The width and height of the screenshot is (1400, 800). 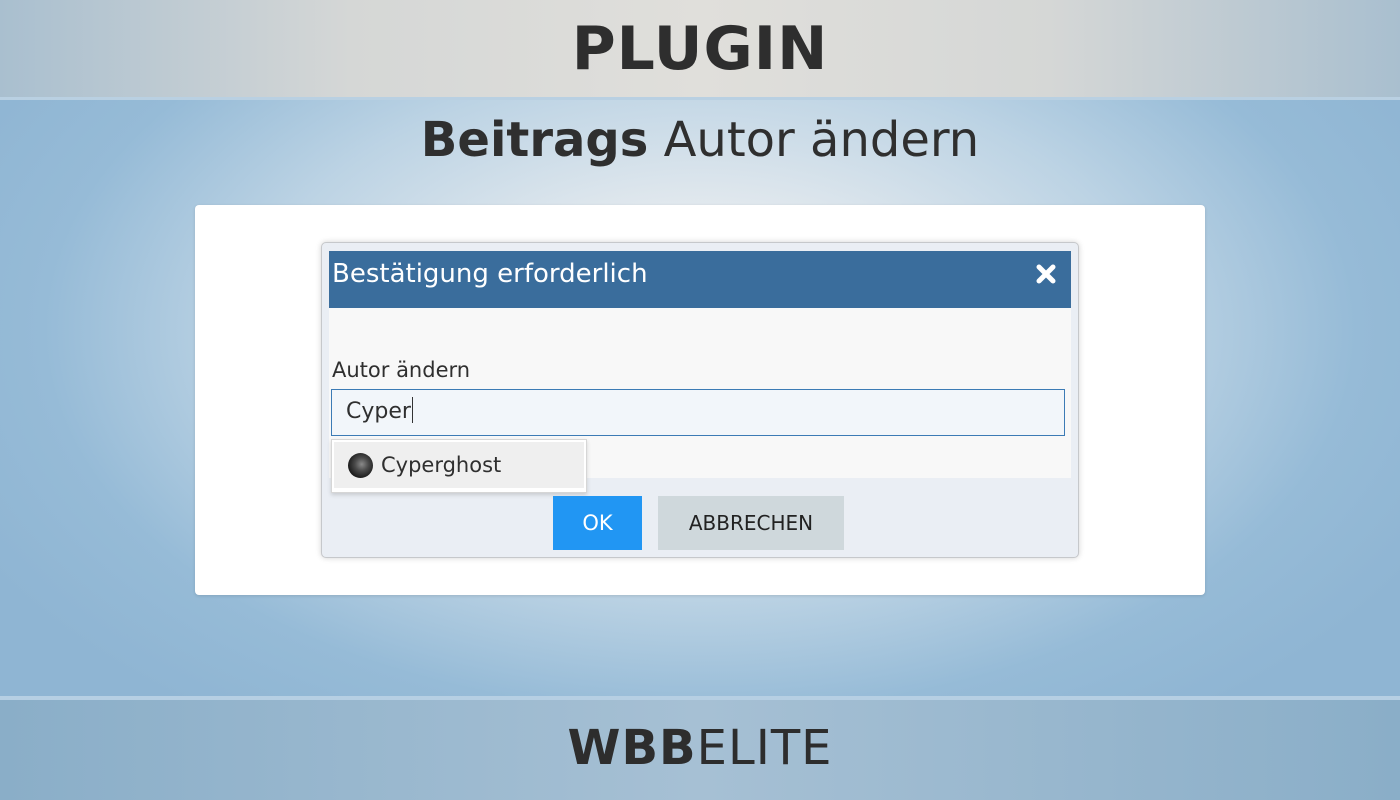 What do you see at coordinates (378, 411) in the screenshot?
I see `author-input-value: Cyper` at bounding box center [378, 411].